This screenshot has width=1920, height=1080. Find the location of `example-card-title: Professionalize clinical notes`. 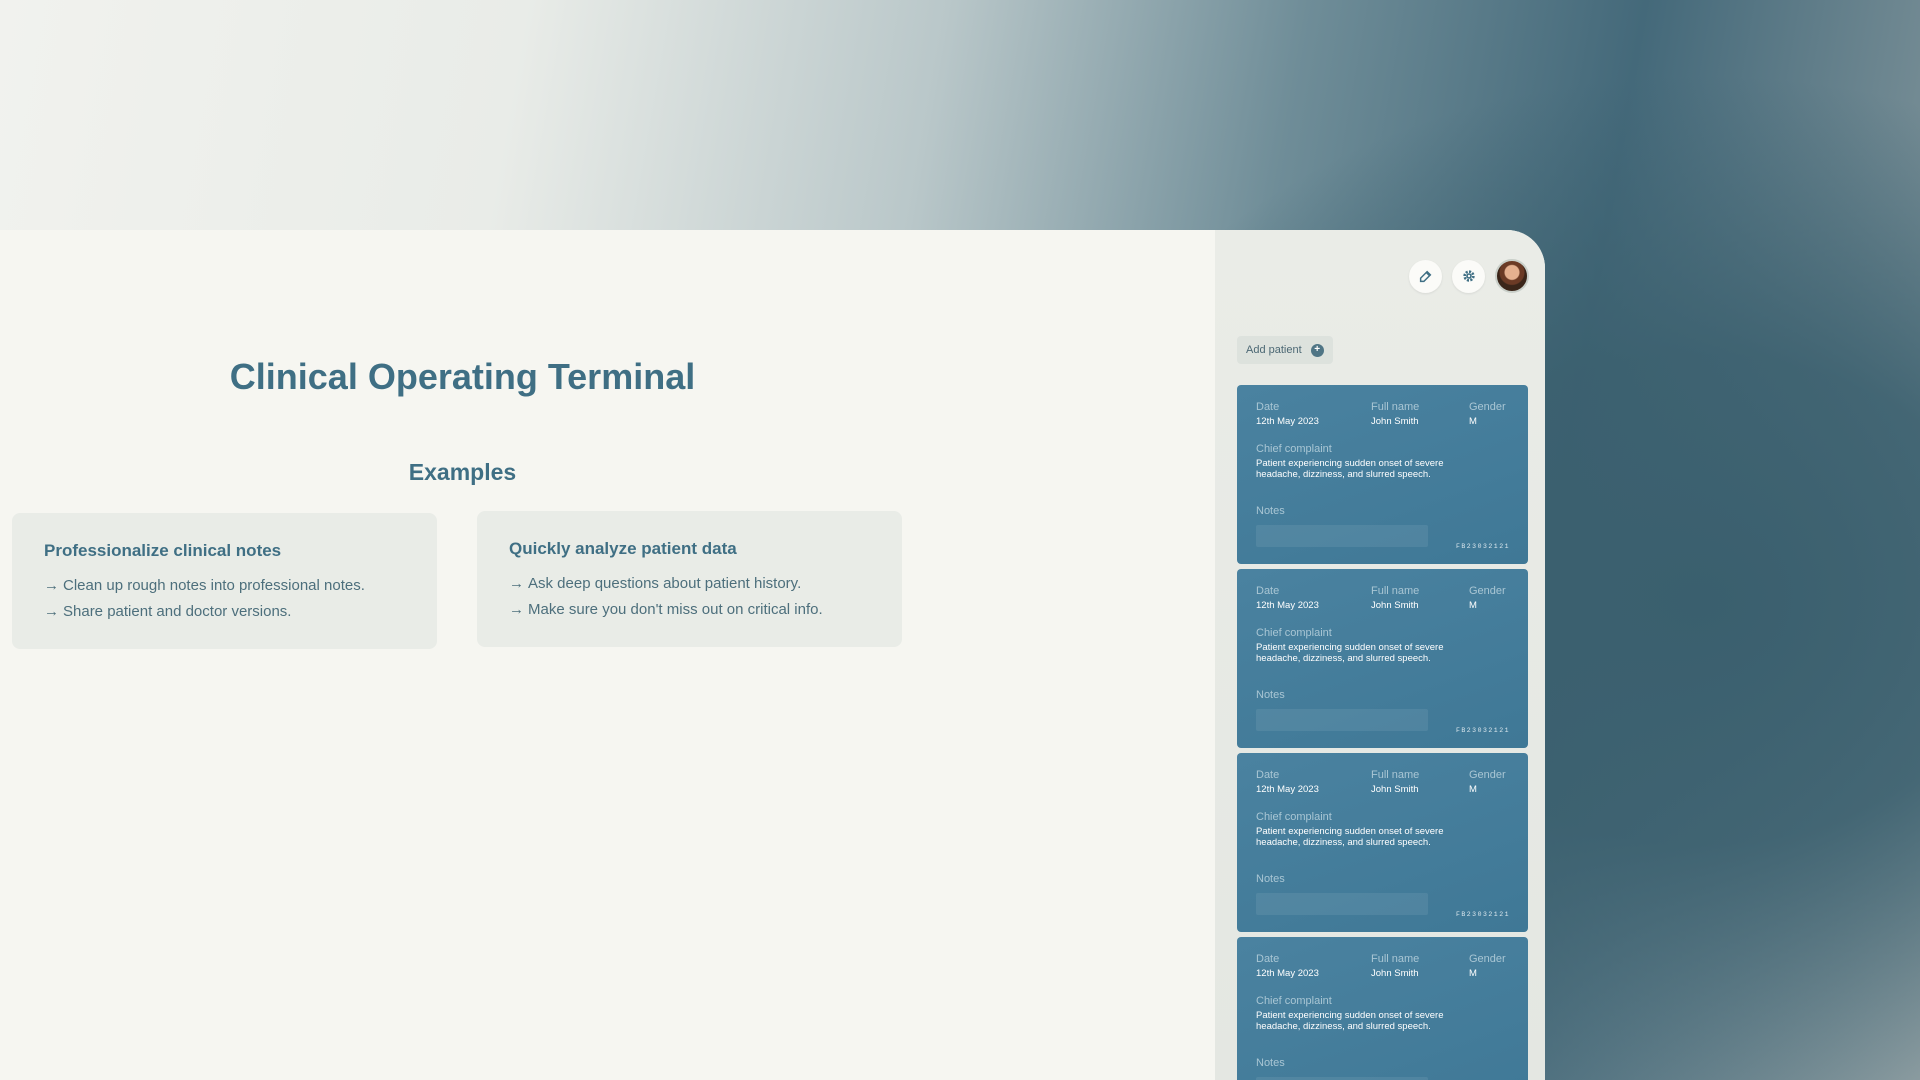

example-card-title: Professionalize clinical notes is located at coordinates (163, 550).